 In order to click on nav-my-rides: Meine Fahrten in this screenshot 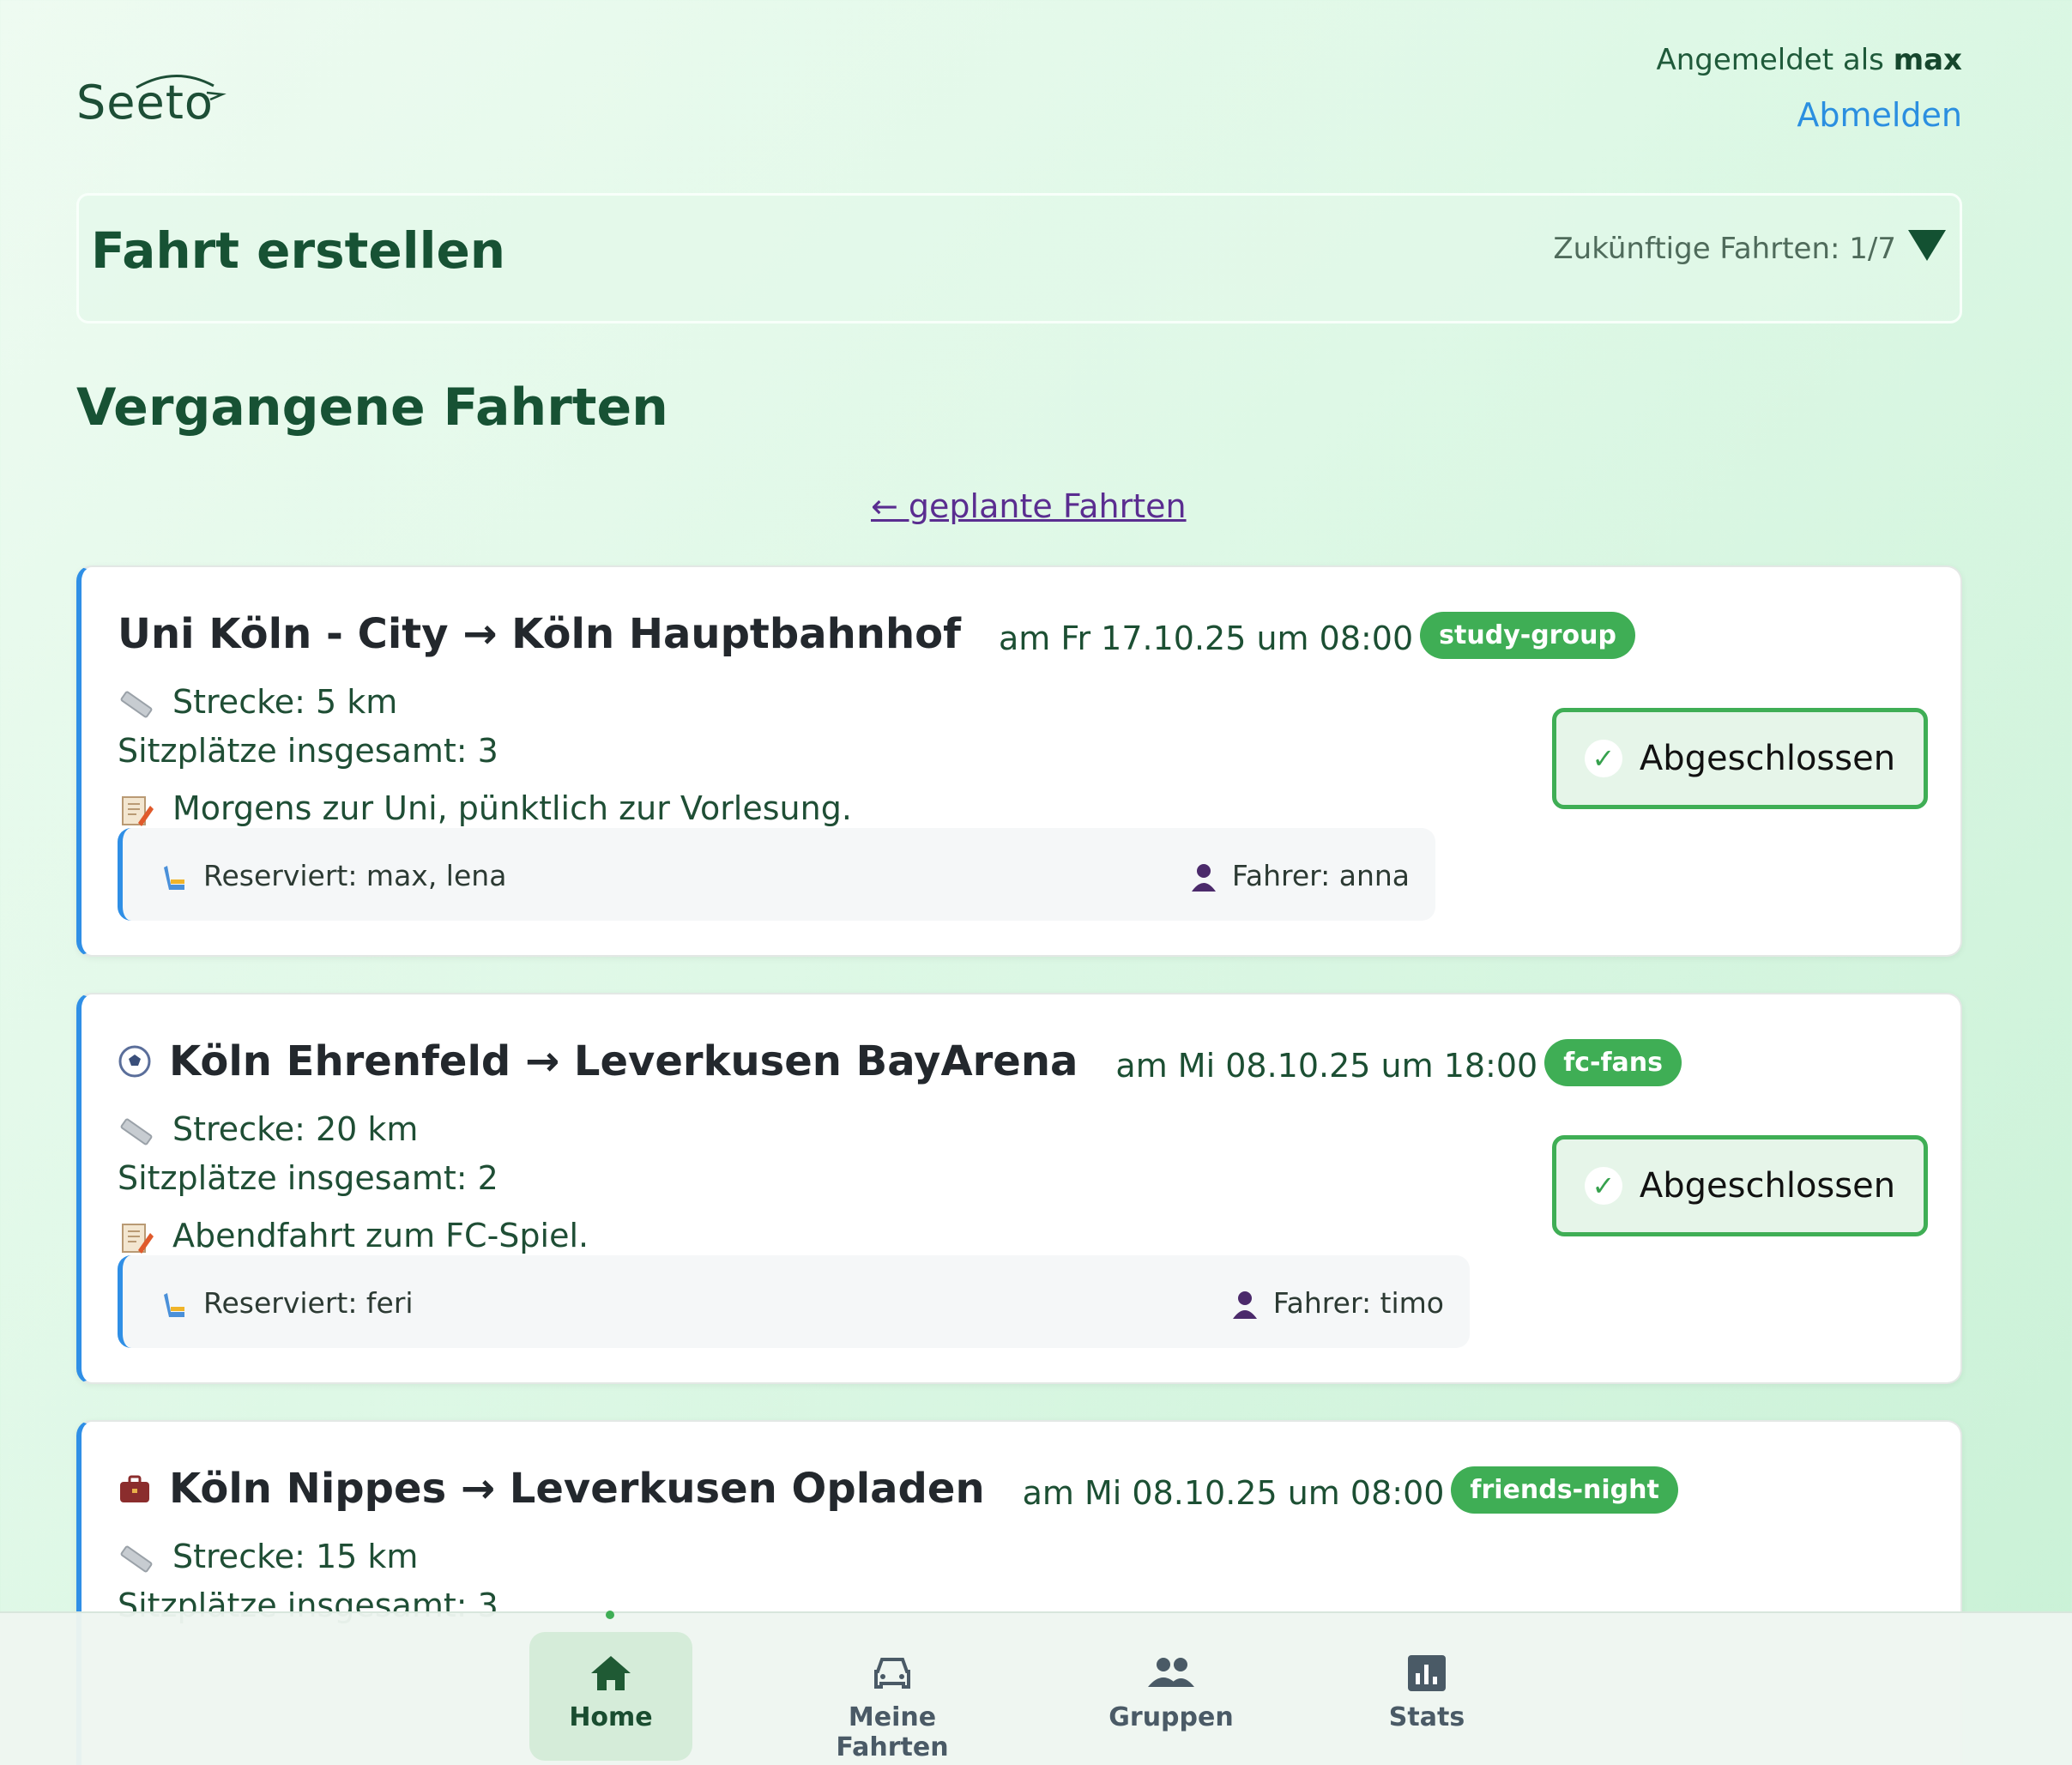, I will do `click(892, 1697)`.